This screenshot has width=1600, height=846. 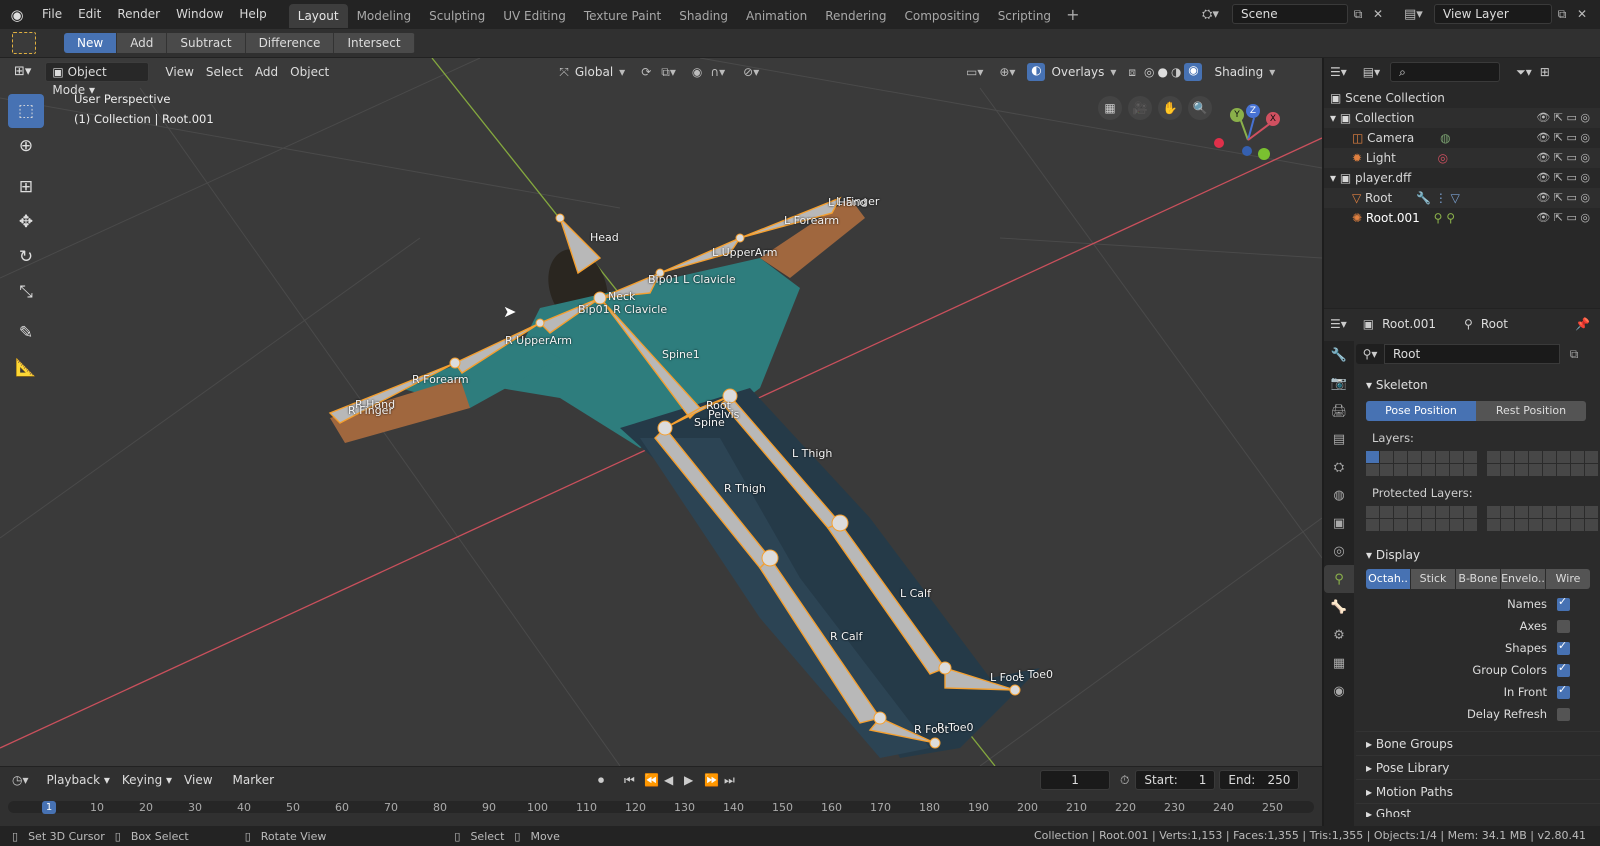 I want to click on view-object-types-icon: ▭▾, so click(x=974, y=72).